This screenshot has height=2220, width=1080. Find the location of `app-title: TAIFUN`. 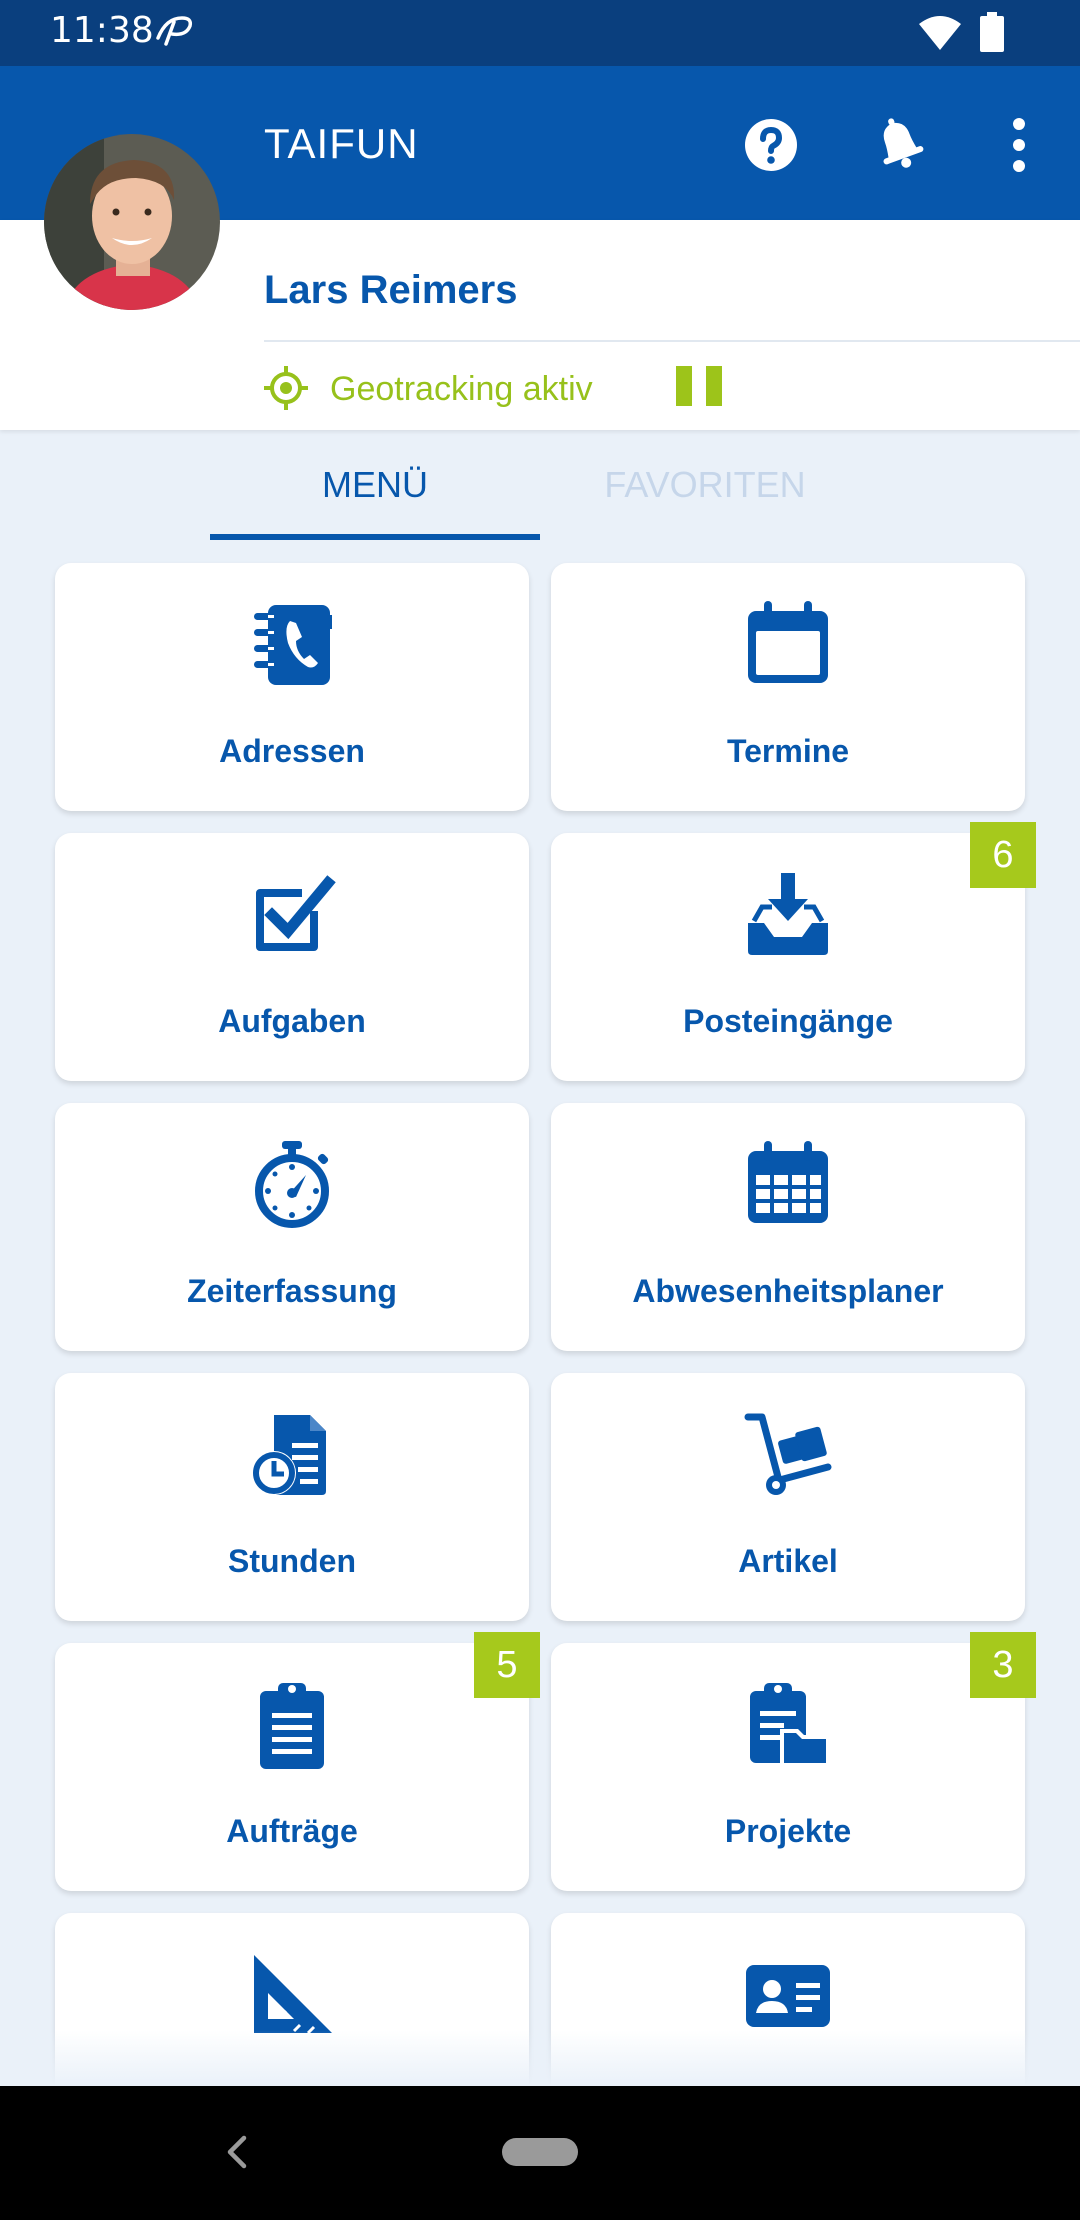

app-title: TAIFUN is located at coordinates (341, 143).